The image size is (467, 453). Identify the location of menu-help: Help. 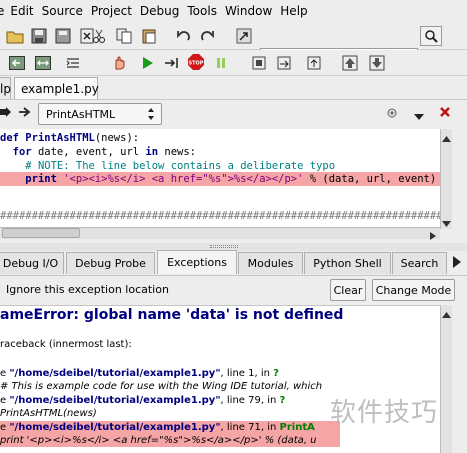
(293, 11).